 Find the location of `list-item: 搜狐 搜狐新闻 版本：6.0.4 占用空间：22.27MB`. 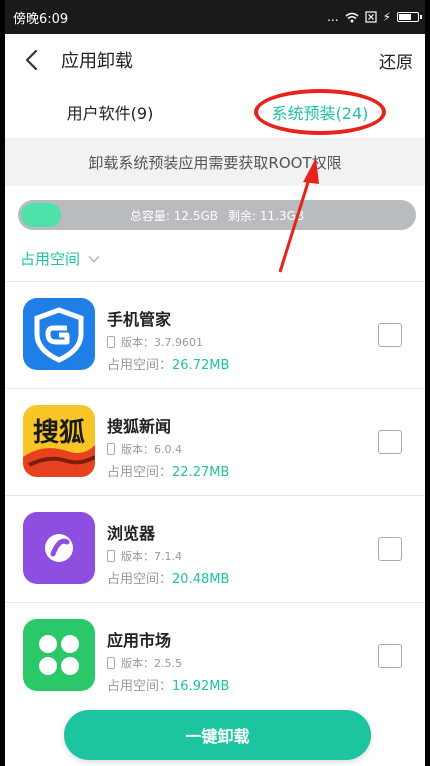

list-item: 搜狐 搜狐新闻 版本：6.0.4 占用空间：22.27MB is located at coordinates (215, 441).